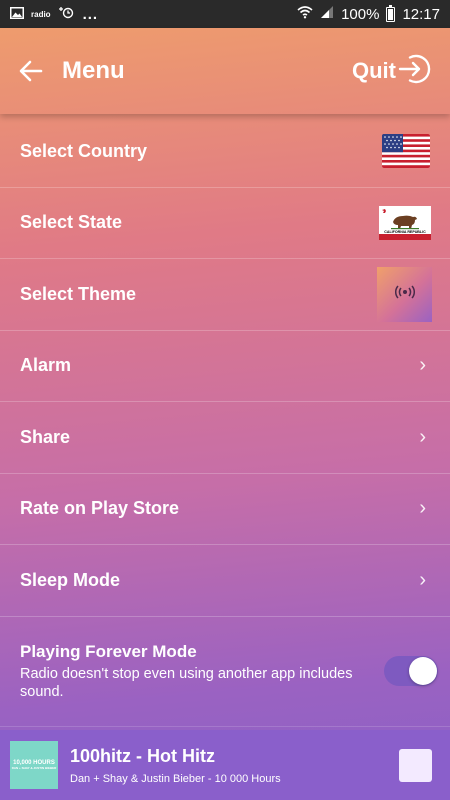 The width and height of the screenshot is (450, 800). Describe the element at coordinates (225, 581) in the screenshot. I see `menu-item-sleep-mode: Sleep Mode ›` at that location.